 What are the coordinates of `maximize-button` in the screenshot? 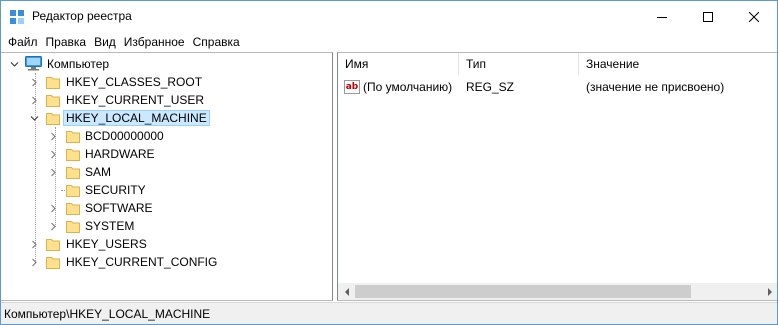 It's located at (708, 16).